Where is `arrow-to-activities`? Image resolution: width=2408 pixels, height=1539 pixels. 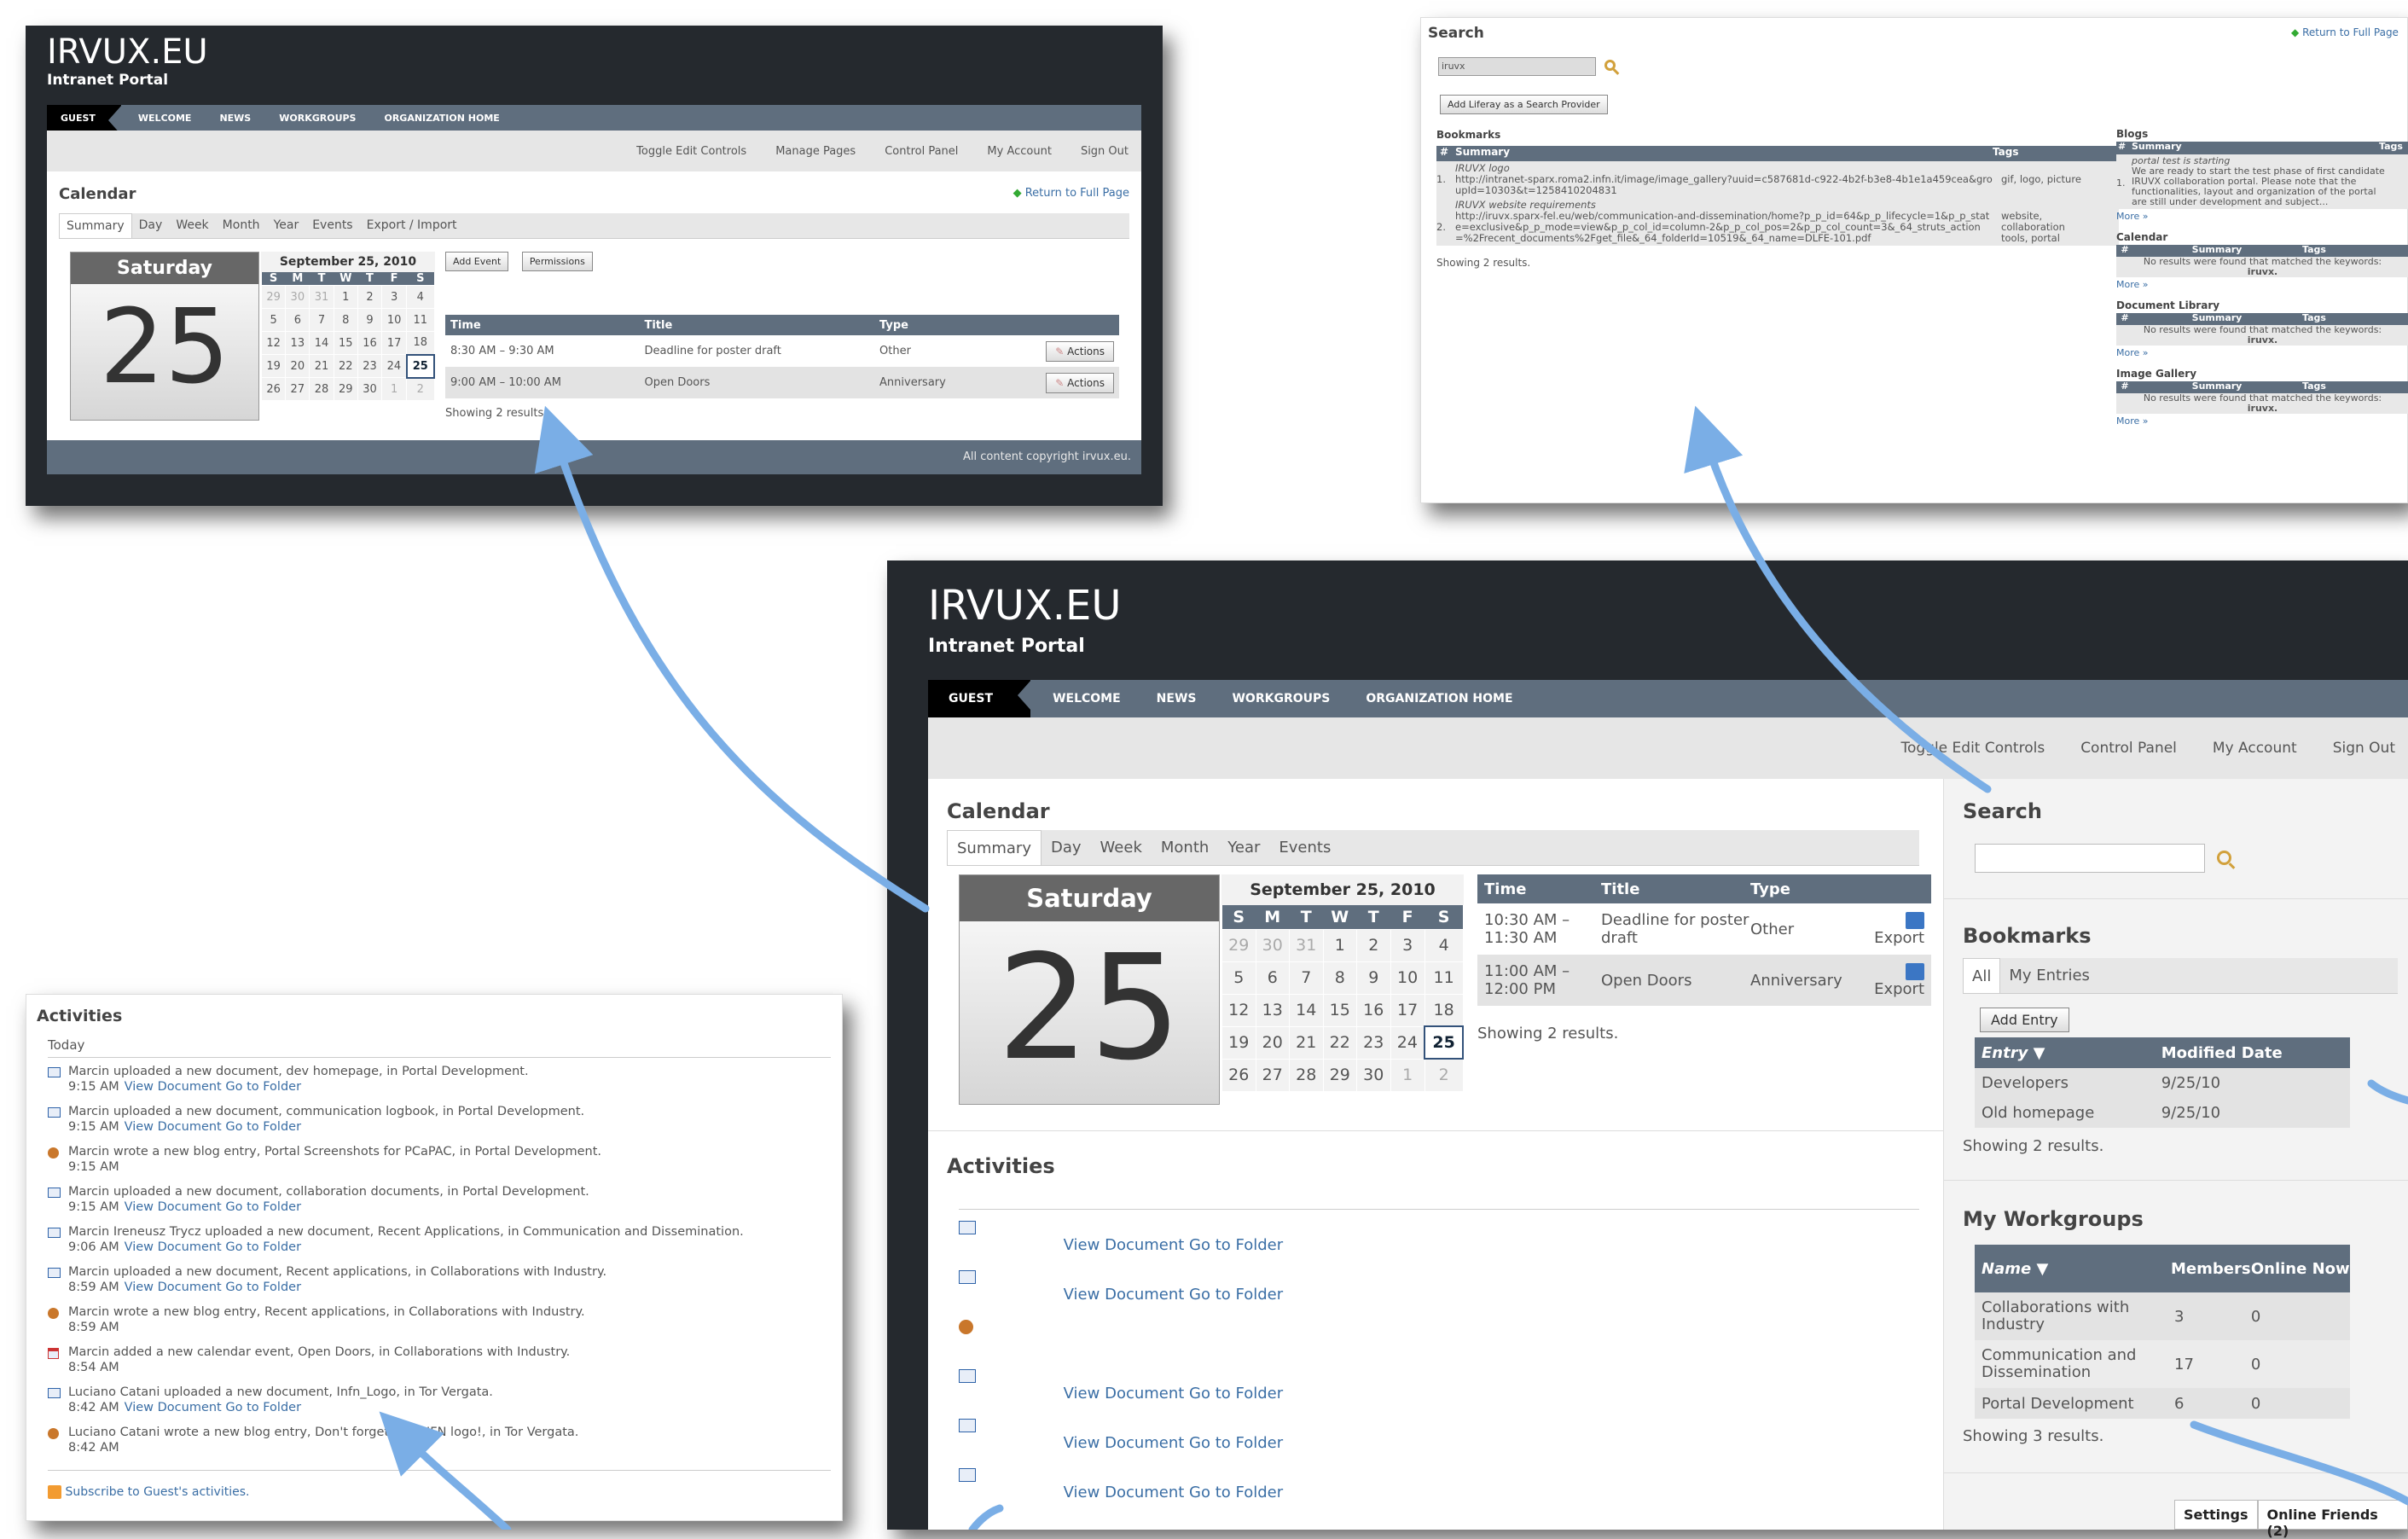 arrow-to-activities is located at coordinates (445, 1470).